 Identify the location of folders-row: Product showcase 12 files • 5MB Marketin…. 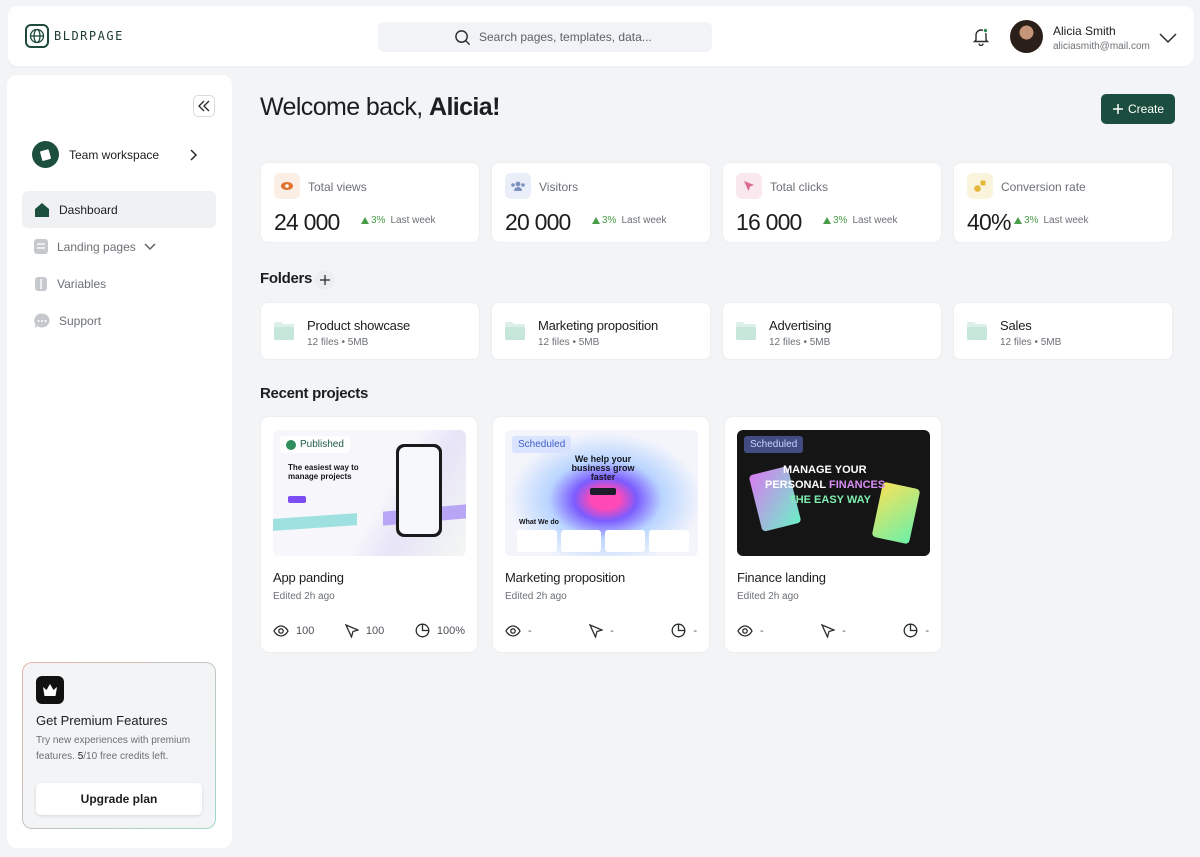
(716, 331).